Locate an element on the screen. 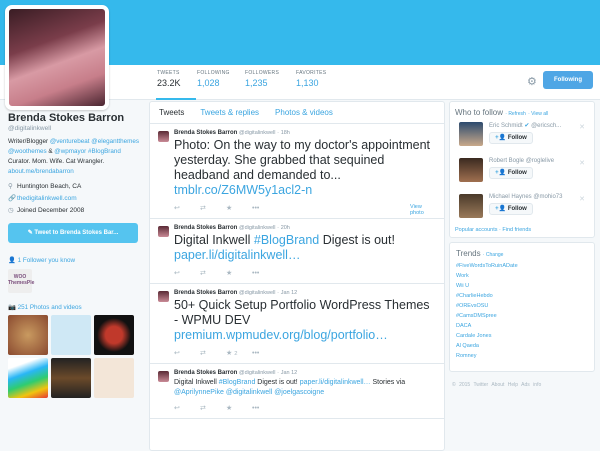  bio-link: @venturebeat is located at coordinates (70, 141).